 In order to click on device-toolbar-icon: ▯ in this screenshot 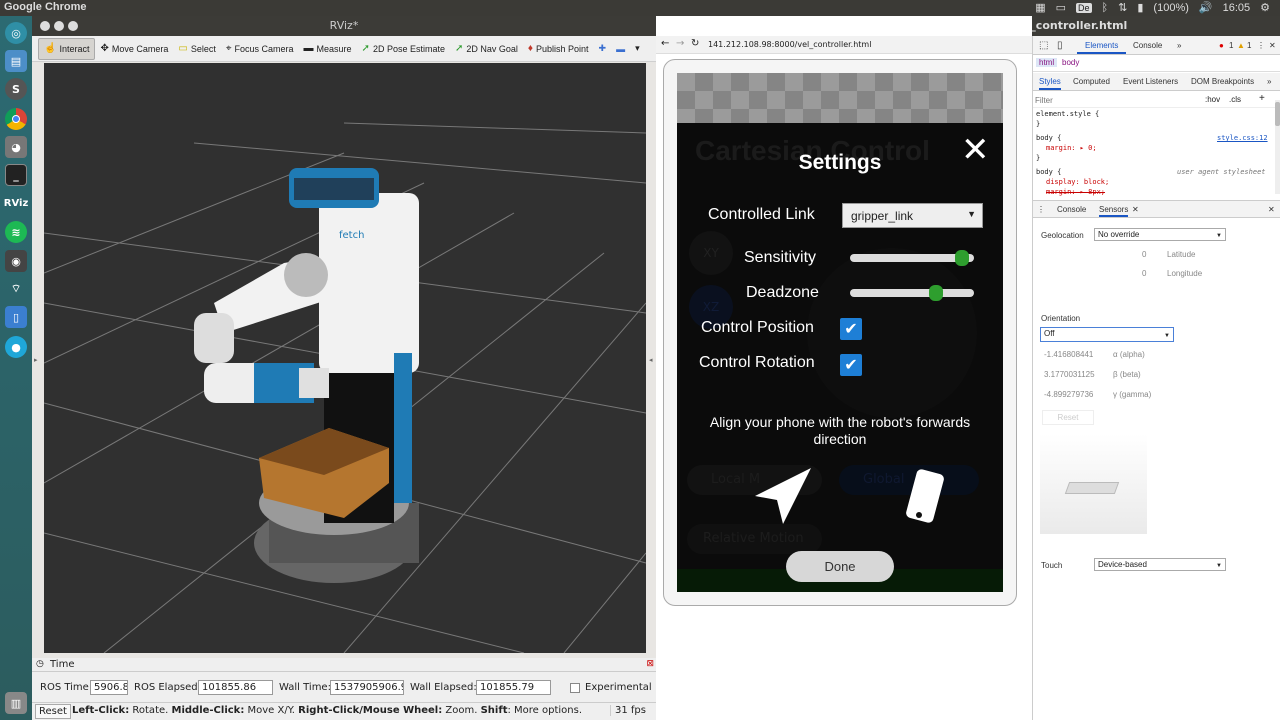, I will do `click(1060, 45)`.